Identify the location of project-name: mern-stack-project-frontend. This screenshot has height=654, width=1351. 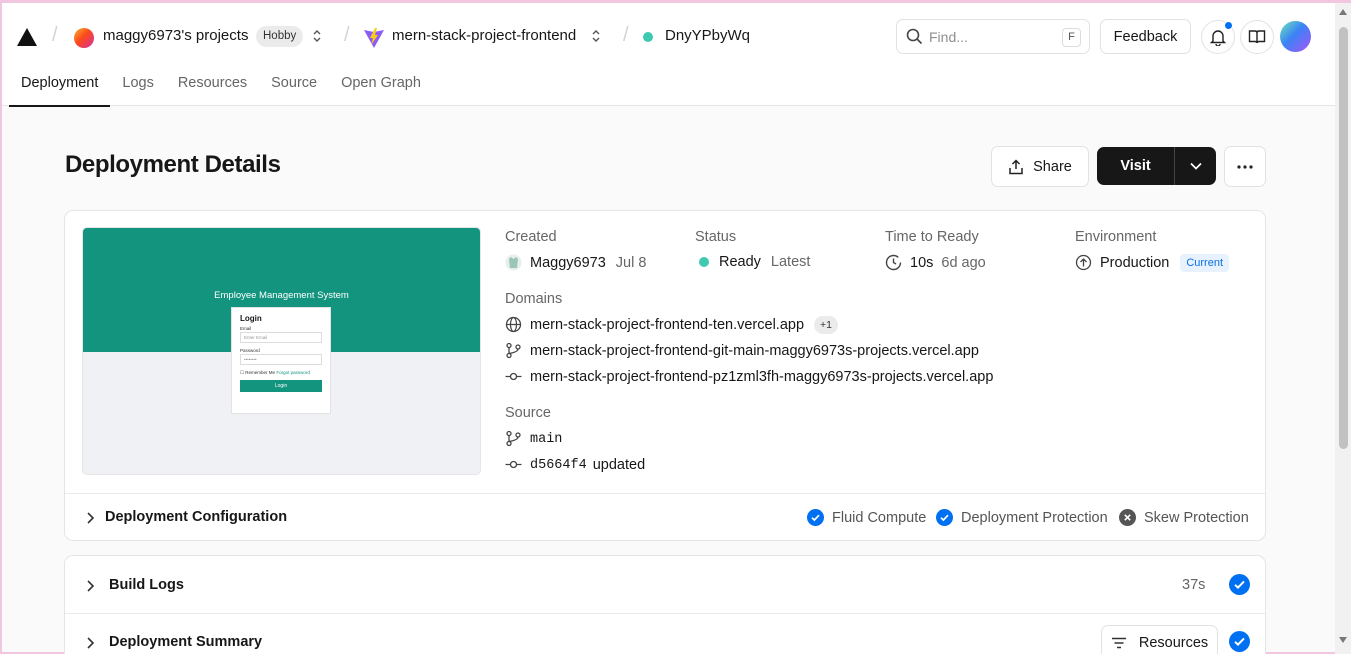
(484, 35).